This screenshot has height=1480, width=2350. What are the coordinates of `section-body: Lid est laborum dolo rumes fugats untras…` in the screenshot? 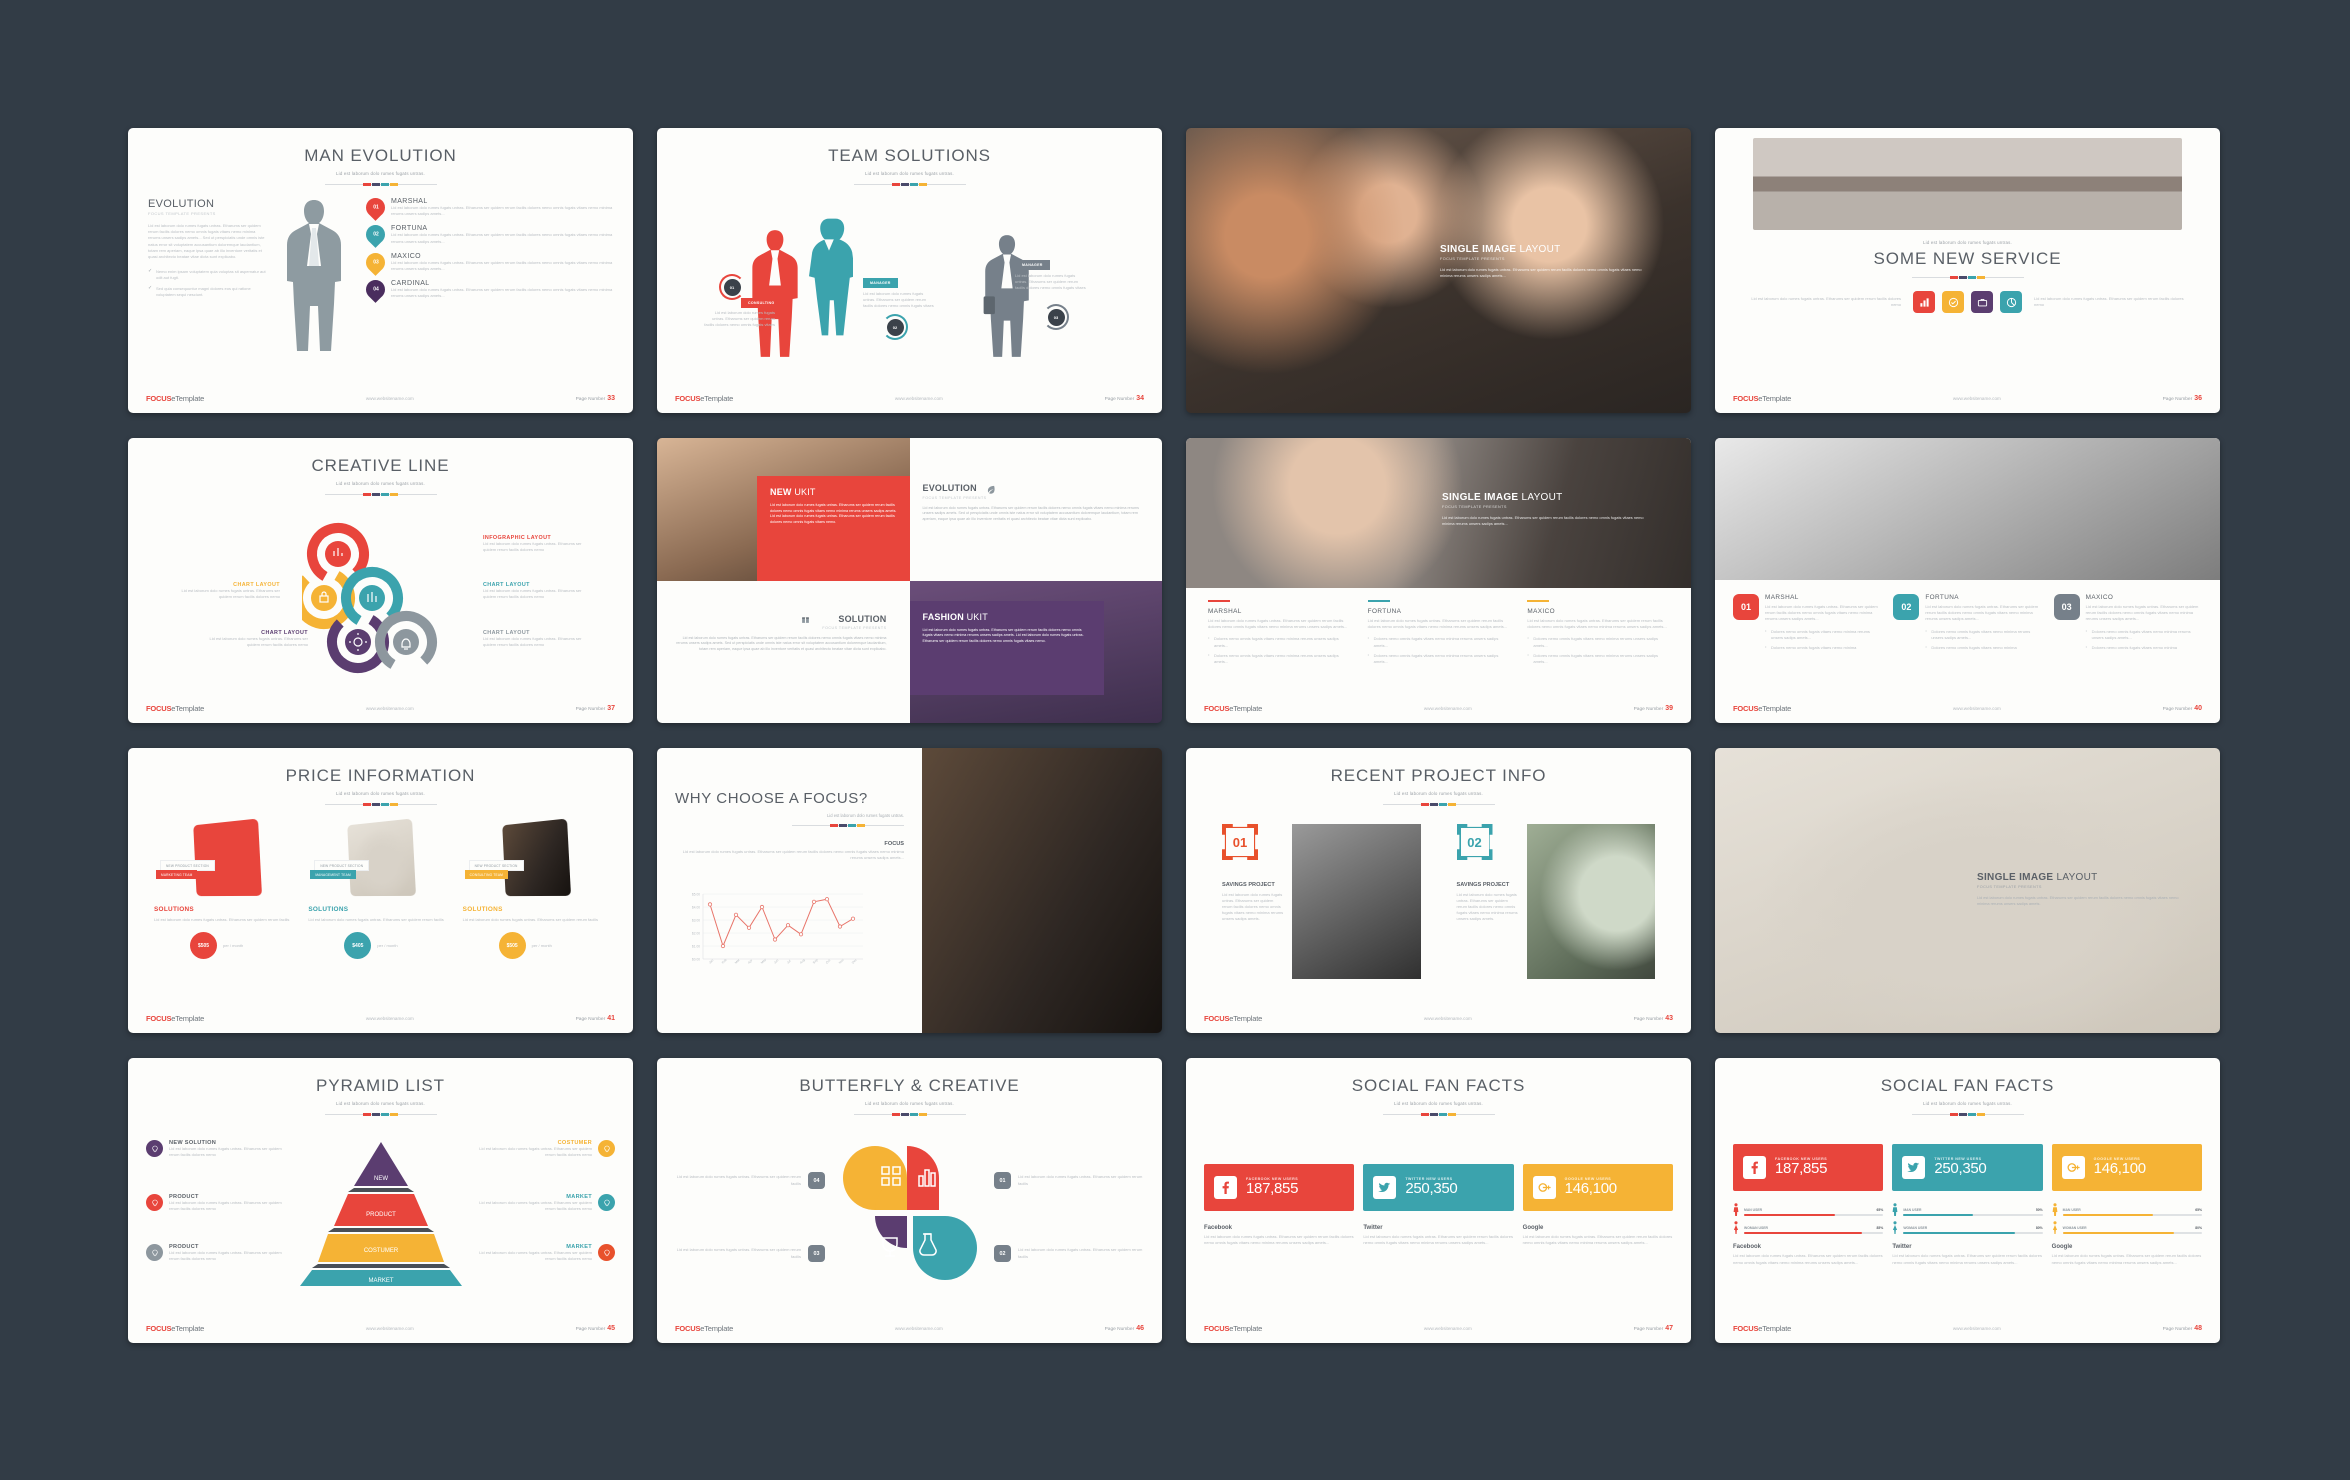 It's located at (206, 241).